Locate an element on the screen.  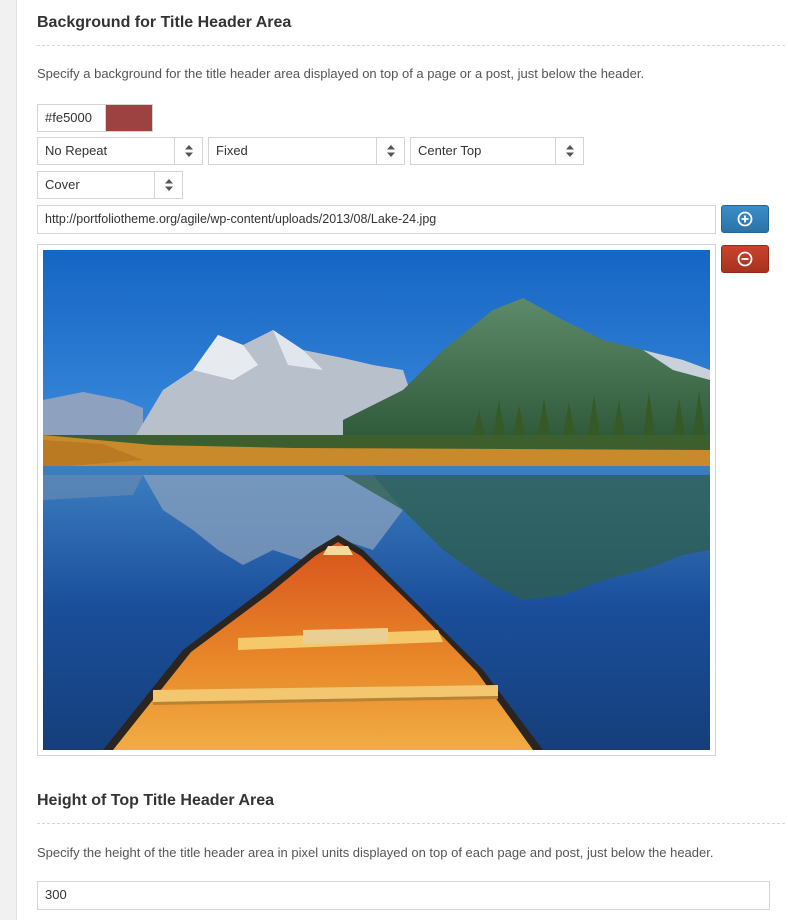
height-section-divider is located at coordinates (411, 823).